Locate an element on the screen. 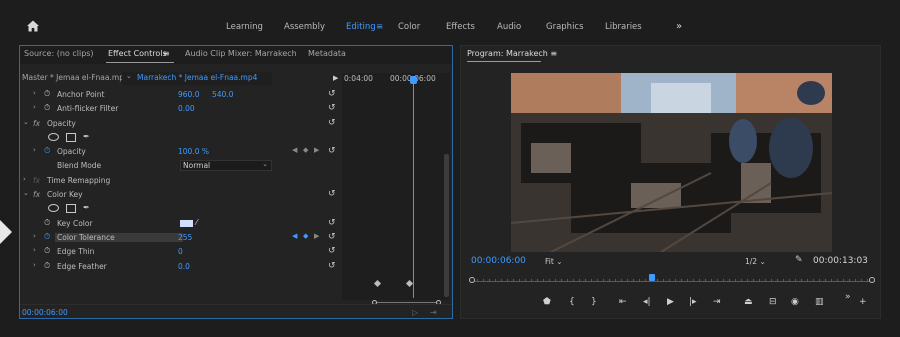 The image size is (900, 337). tab-metadata: Metadata is located at coordinates (327, 53).